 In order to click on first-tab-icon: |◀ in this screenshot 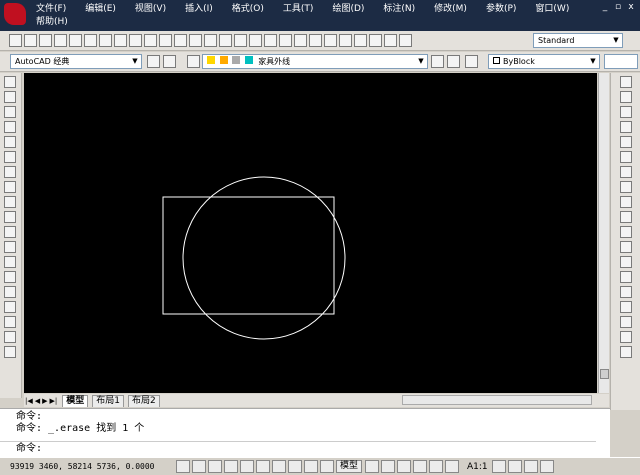, I will do `click(29, 401)`.